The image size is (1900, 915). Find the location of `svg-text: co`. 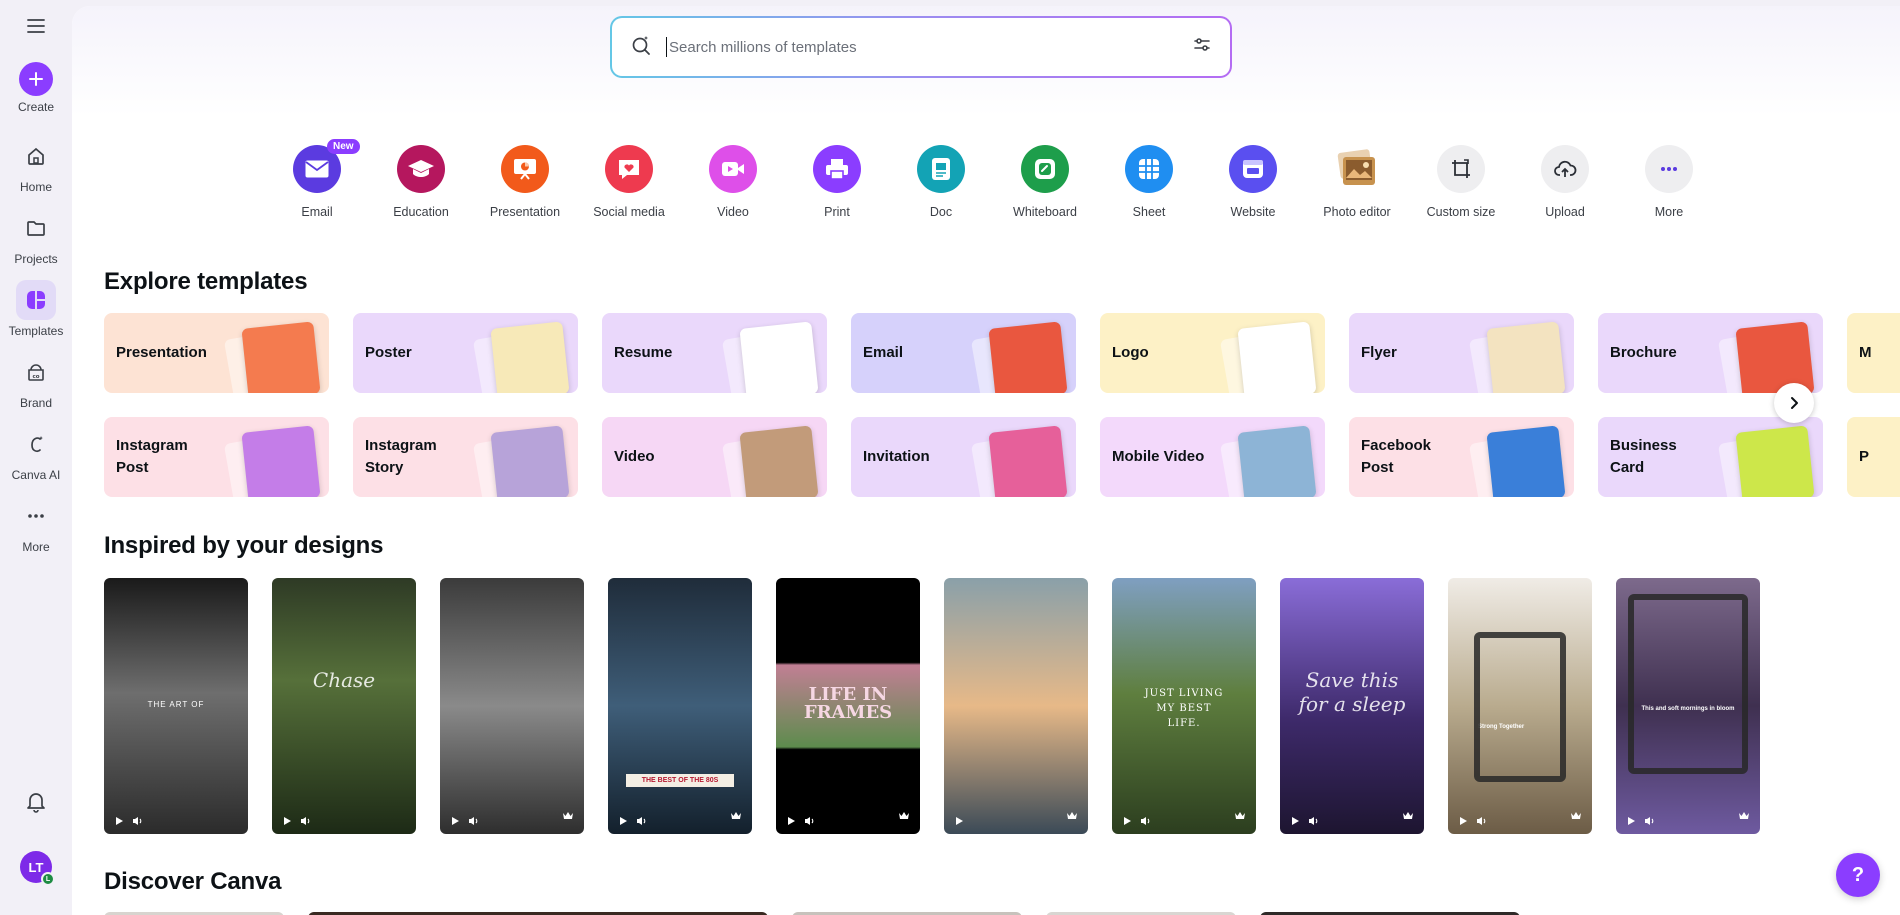

svg-text: co is located at coordinates (35, 377).